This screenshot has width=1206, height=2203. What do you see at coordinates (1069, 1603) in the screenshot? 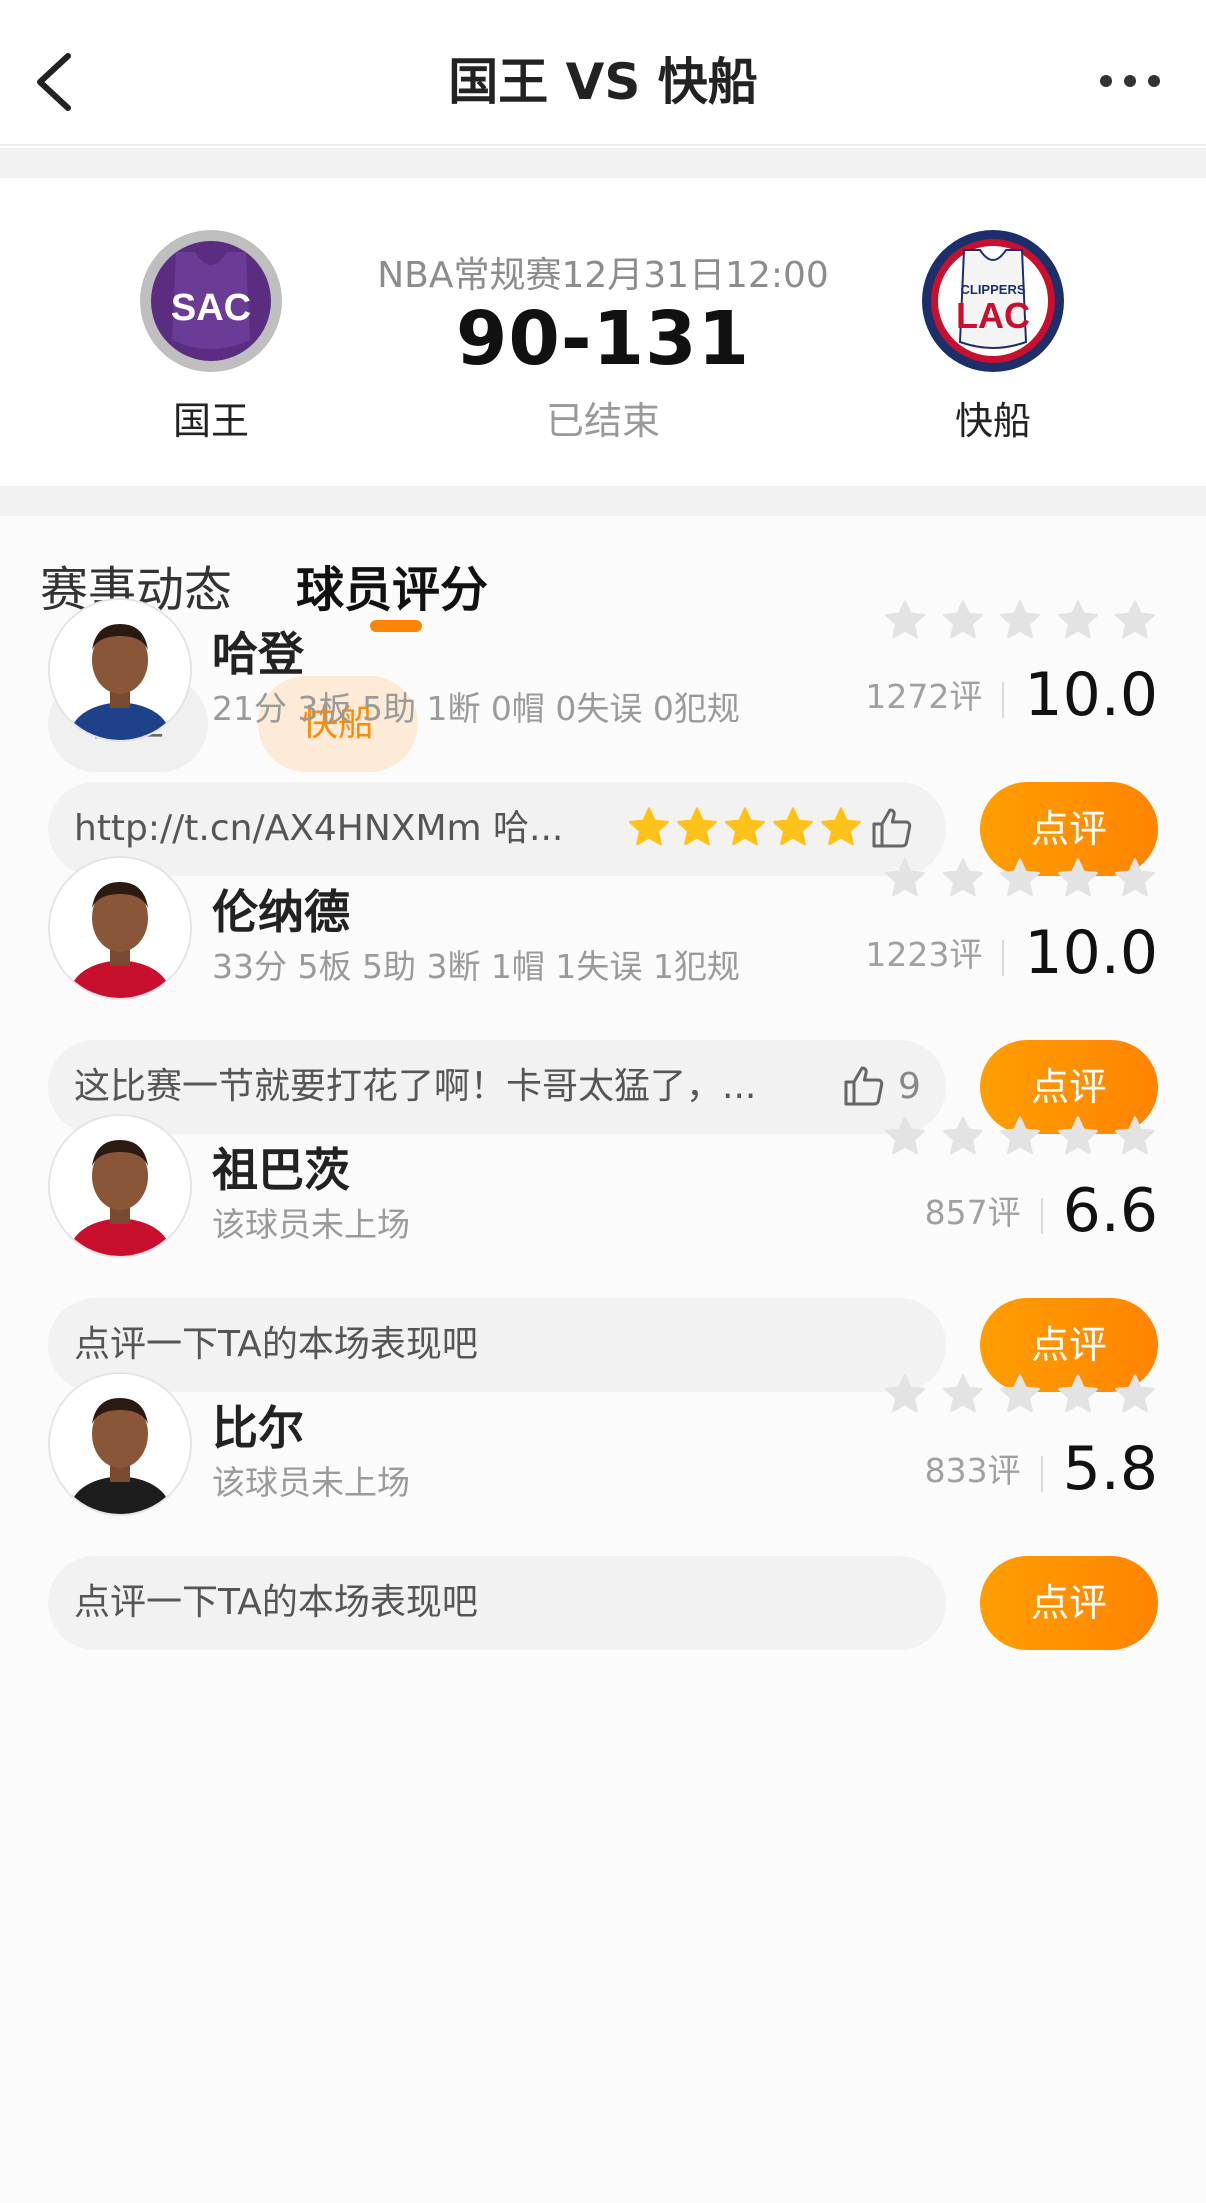
I see `review-button: 点评` at bounding box center [1069, 1603].